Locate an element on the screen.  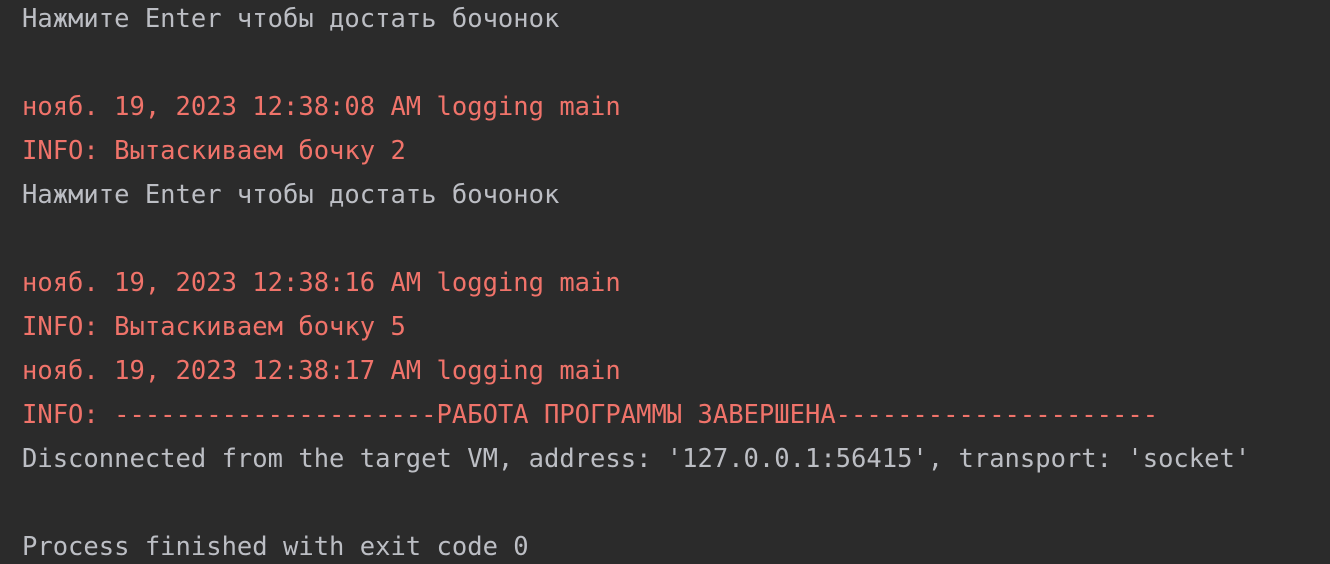
console-line-log-header: нояб. 19, 2023 12:38:16 AM logging main is located at coordinates (321, 283).